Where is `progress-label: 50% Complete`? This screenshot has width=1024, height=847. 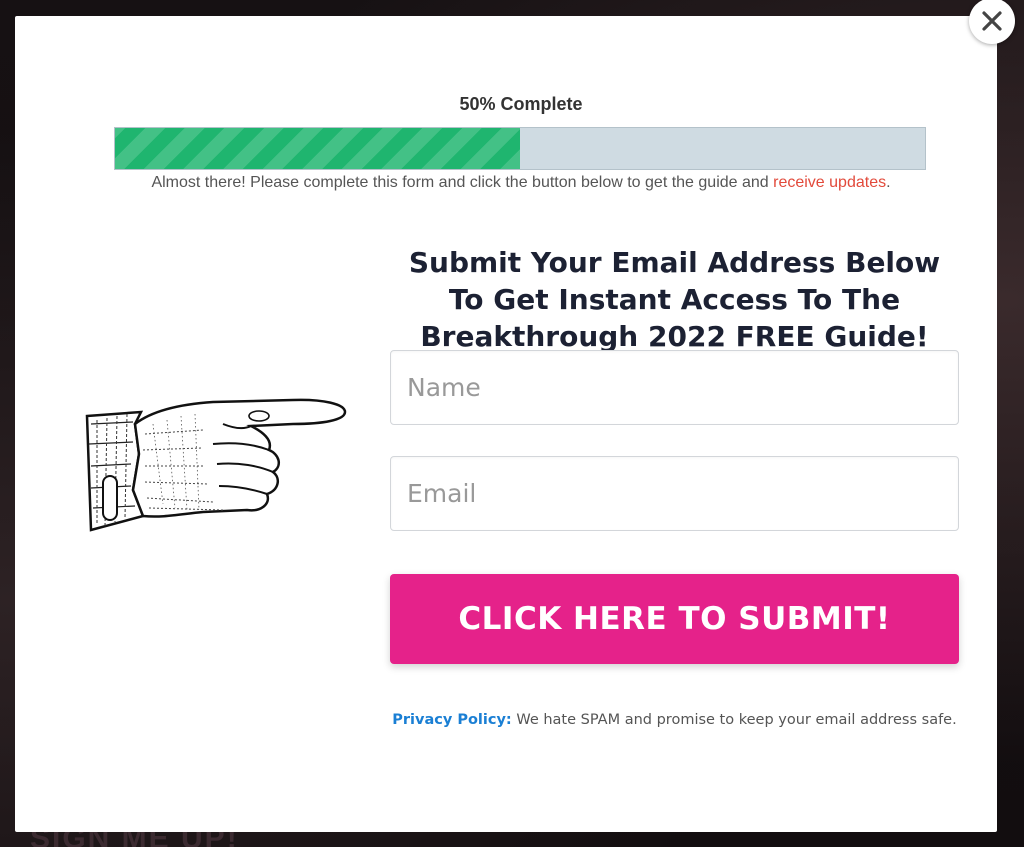 progress-label: 50% Complete is located at coordinates (521, 104).